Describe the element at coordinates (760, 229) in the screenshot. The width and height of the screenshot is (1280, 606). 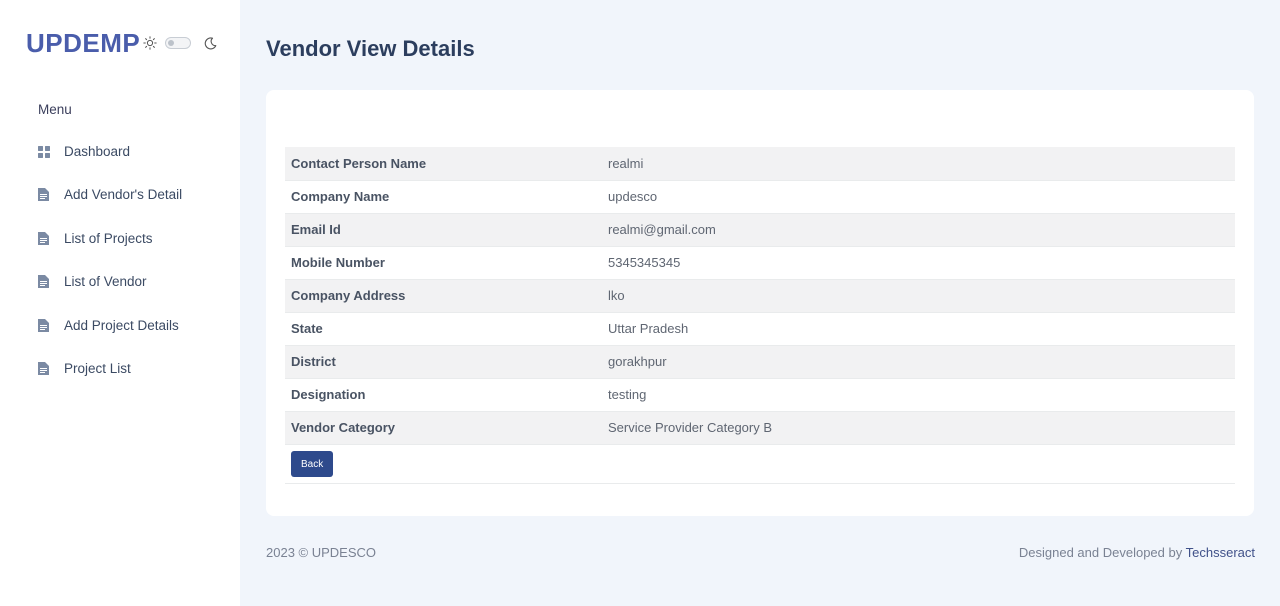
I see `table-row: Email Id realmi@gmail.com` at that location.